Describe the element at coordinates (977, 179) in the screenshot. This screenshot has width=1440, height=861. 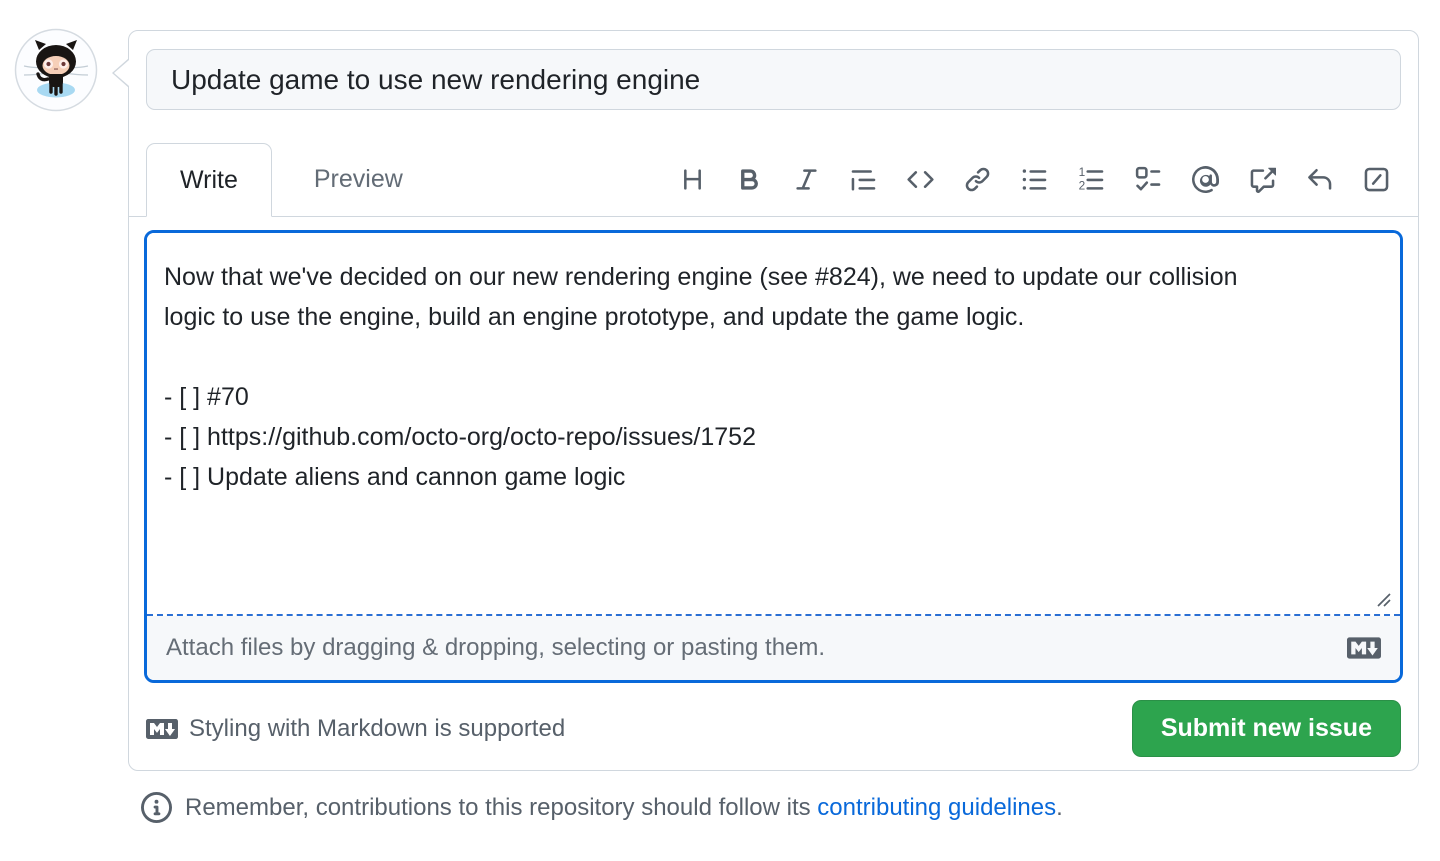
I see `link-icon` at that location.